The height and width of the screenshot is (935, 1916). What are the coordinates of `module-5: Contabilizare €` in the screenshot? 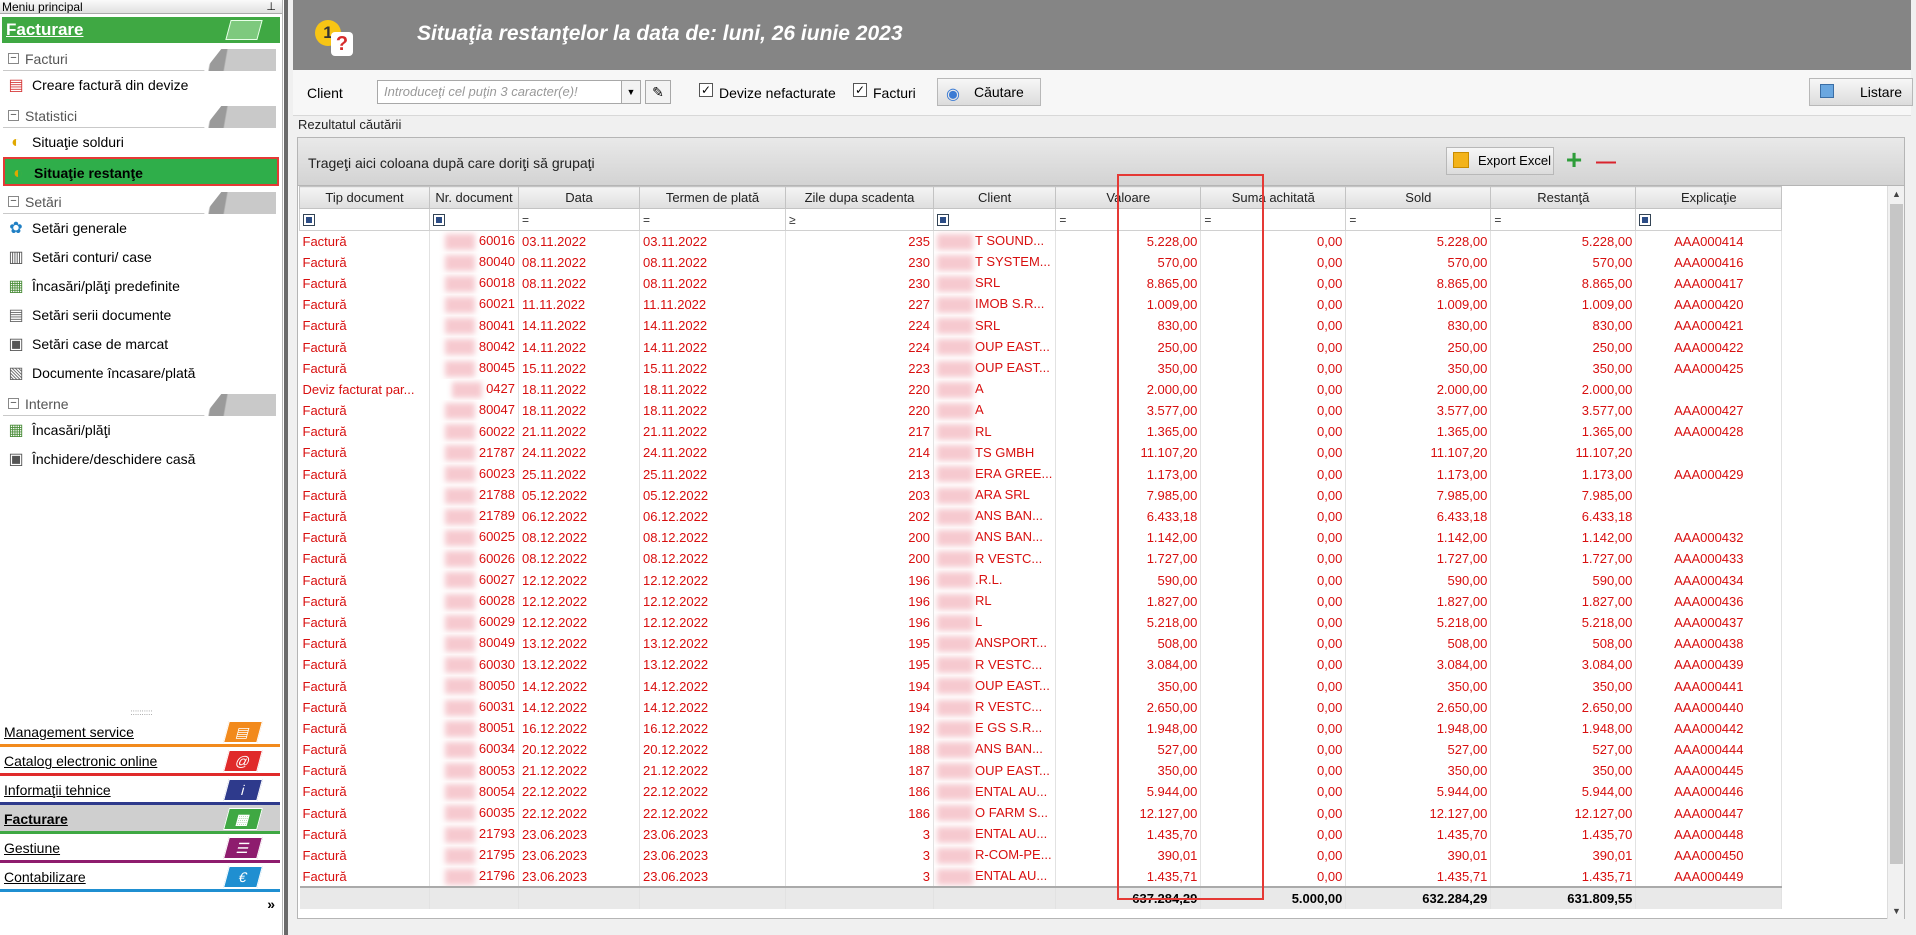 It's located at (140, 877).